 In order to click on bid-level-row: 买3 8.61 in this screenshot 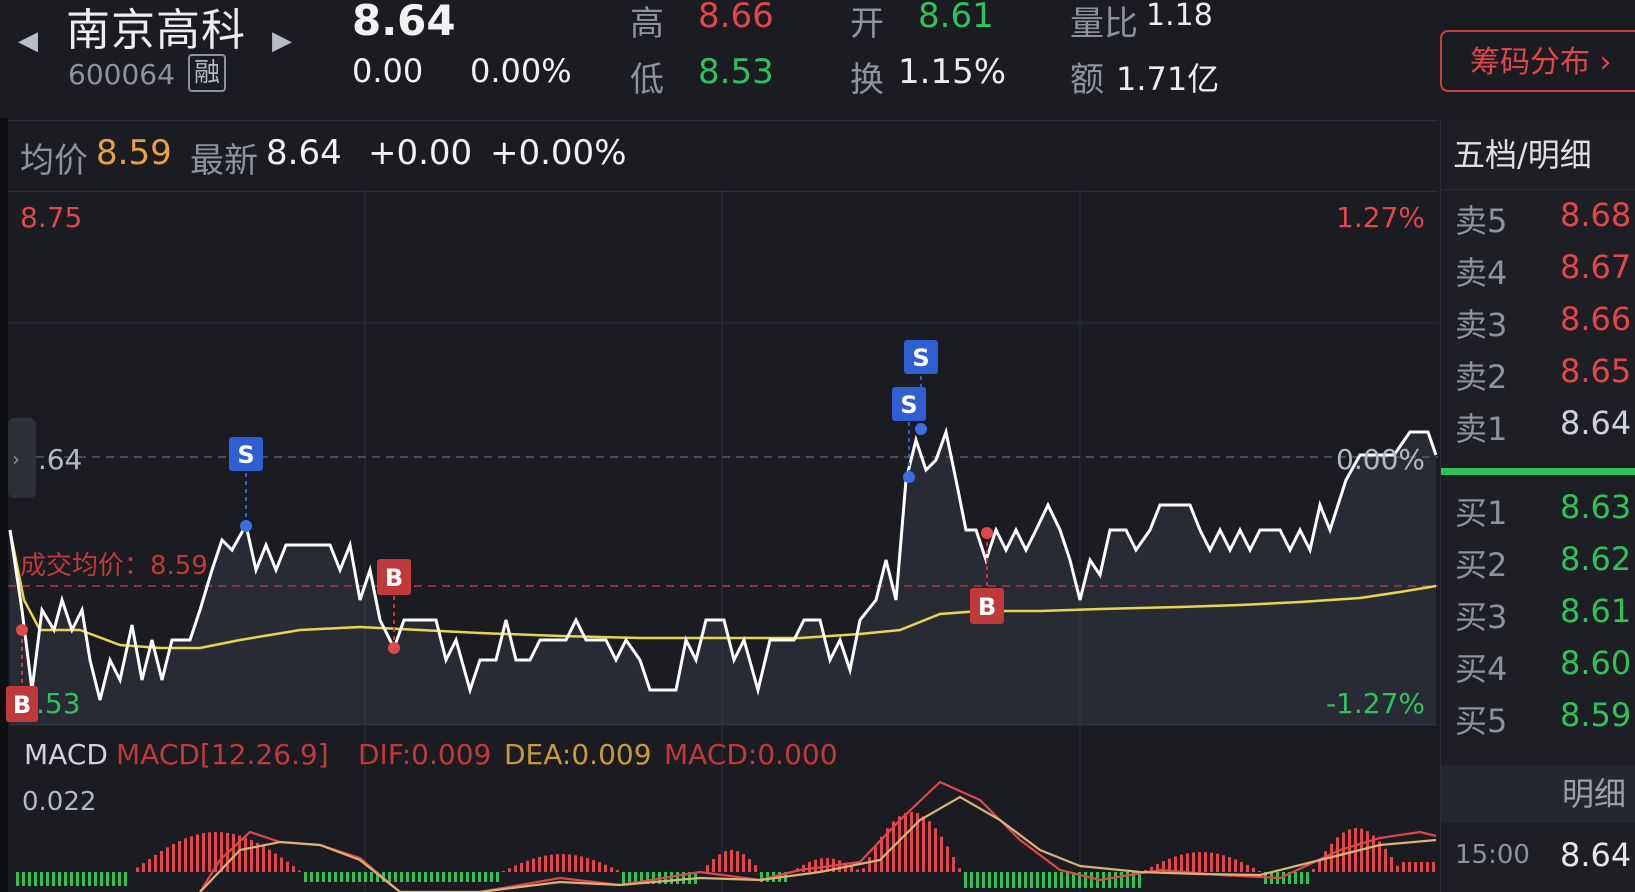, I will do `click(1543, 615)`.